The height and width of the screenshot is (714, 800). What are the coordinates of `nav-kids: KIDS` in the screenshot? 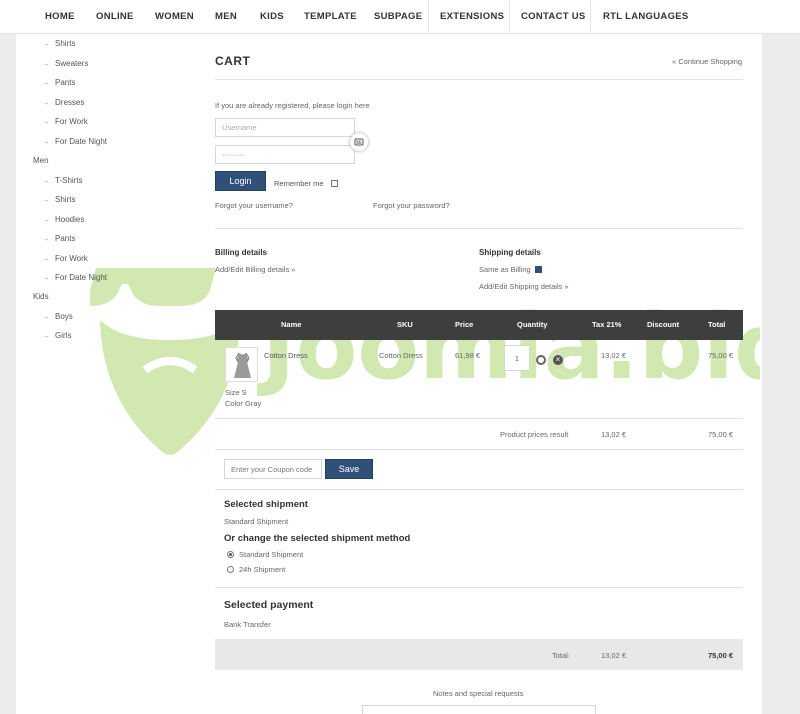 It's located at (272, 17).